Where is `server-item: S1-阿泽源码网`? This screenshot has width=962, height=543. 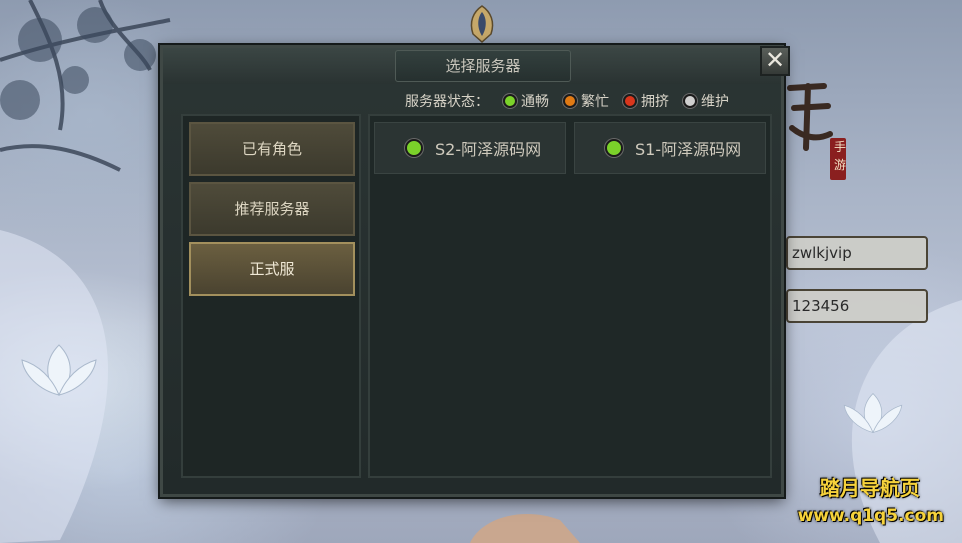 server-item: S1-阿泽源码网 is located at coordinates (670, 148).